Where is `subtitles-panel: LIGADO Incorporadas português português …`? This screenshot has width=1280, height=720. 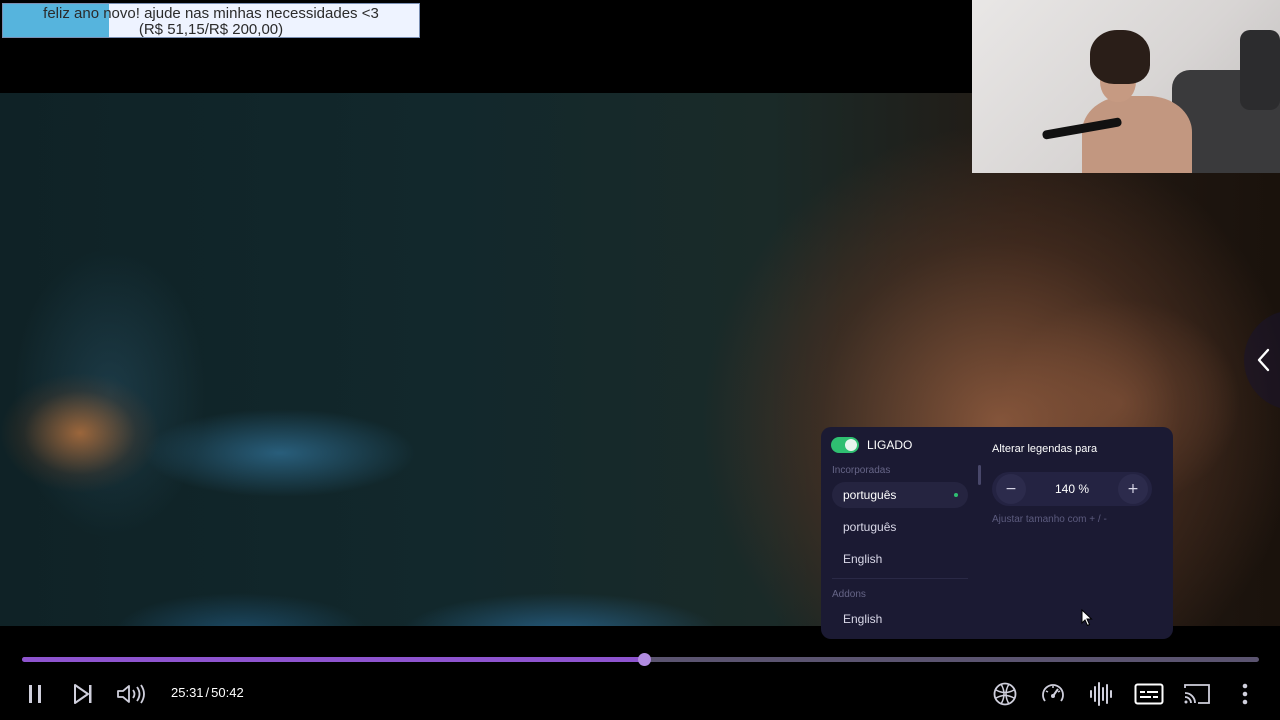 subtitles-panel: LIGADO Incorporadas português português … is located at coordinates (997, 533).